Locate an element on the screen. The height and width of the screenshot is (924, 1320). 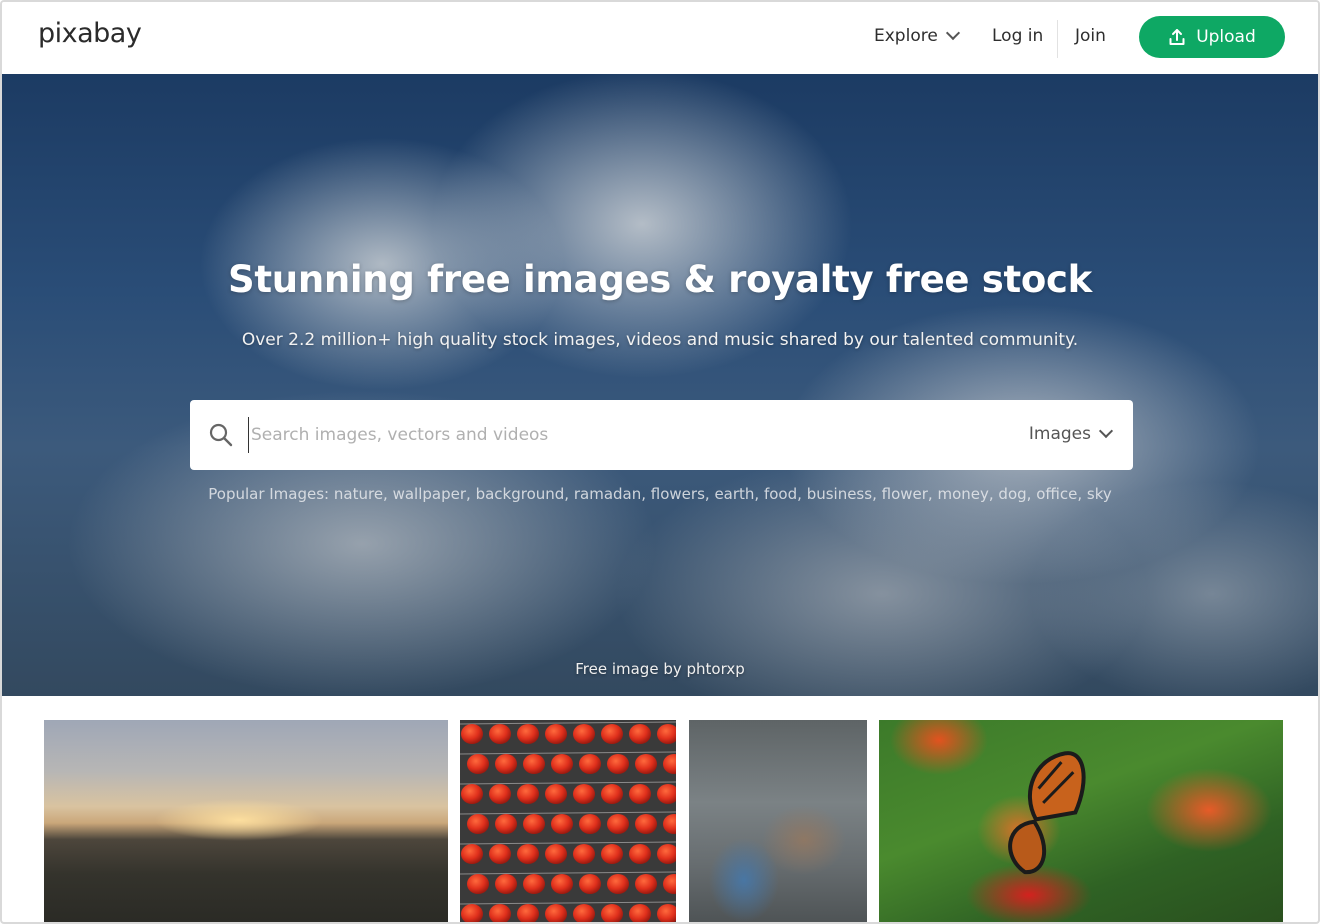
search-bar: Images is located at coordinates (661, 435).